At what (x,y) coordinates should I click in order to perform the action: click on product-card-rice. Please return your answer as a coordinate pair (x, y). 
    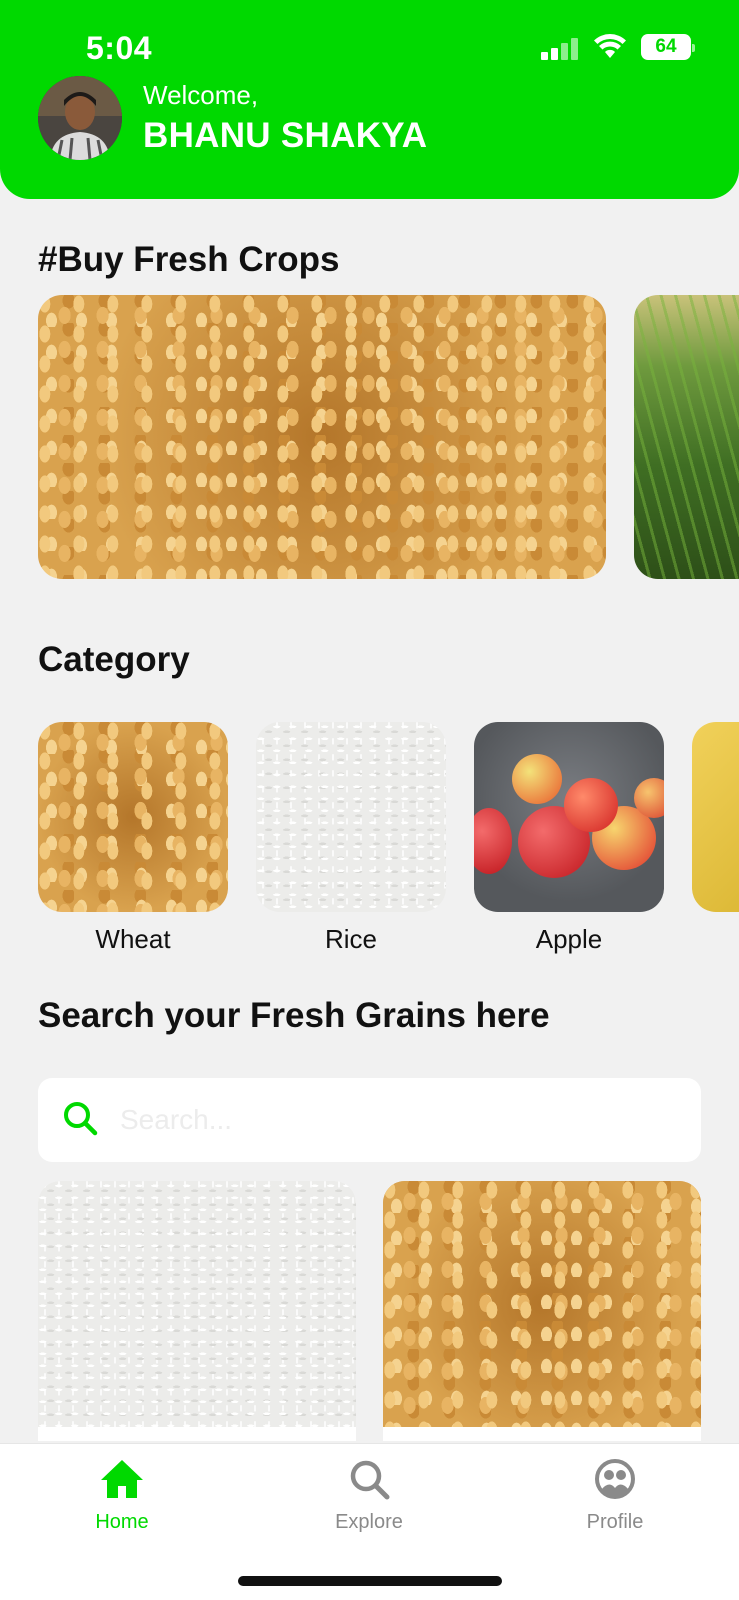
    Looking at the image, I should click on (197, 1311).